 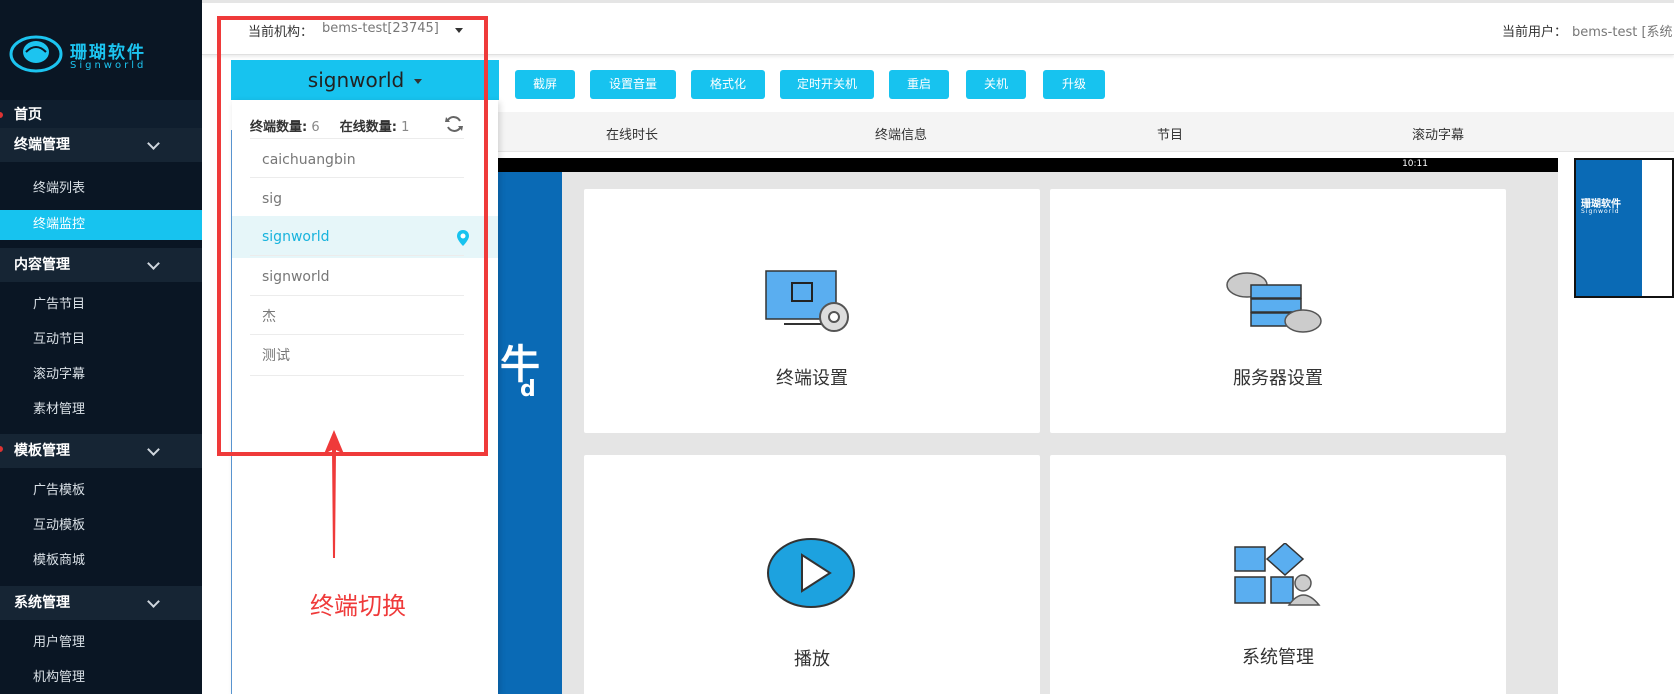 What do you see at coordinates (101, 145) in the screenshot?
I see `sidebar-group-terminal: 终端管理` at bounding box center [101, 145].